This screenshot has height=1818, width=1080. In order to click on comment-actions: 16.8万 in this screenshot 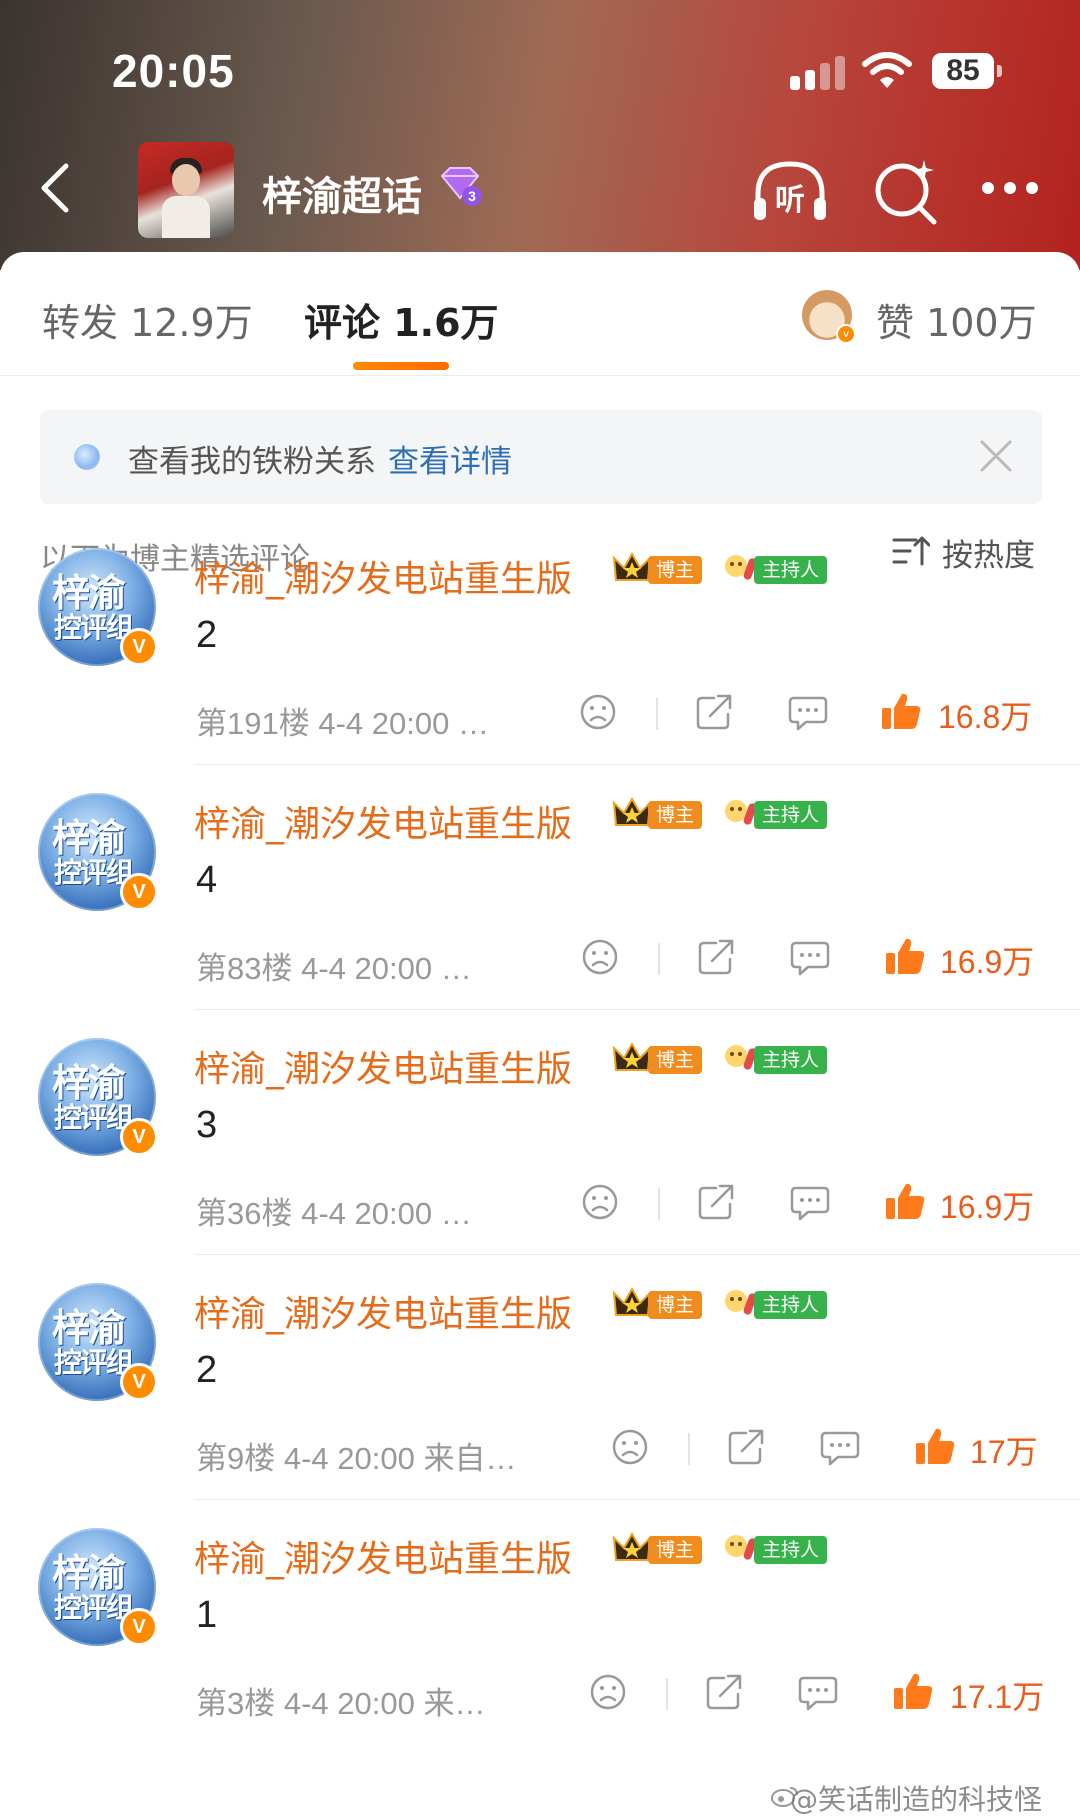, I will do `click(540, 716)`.